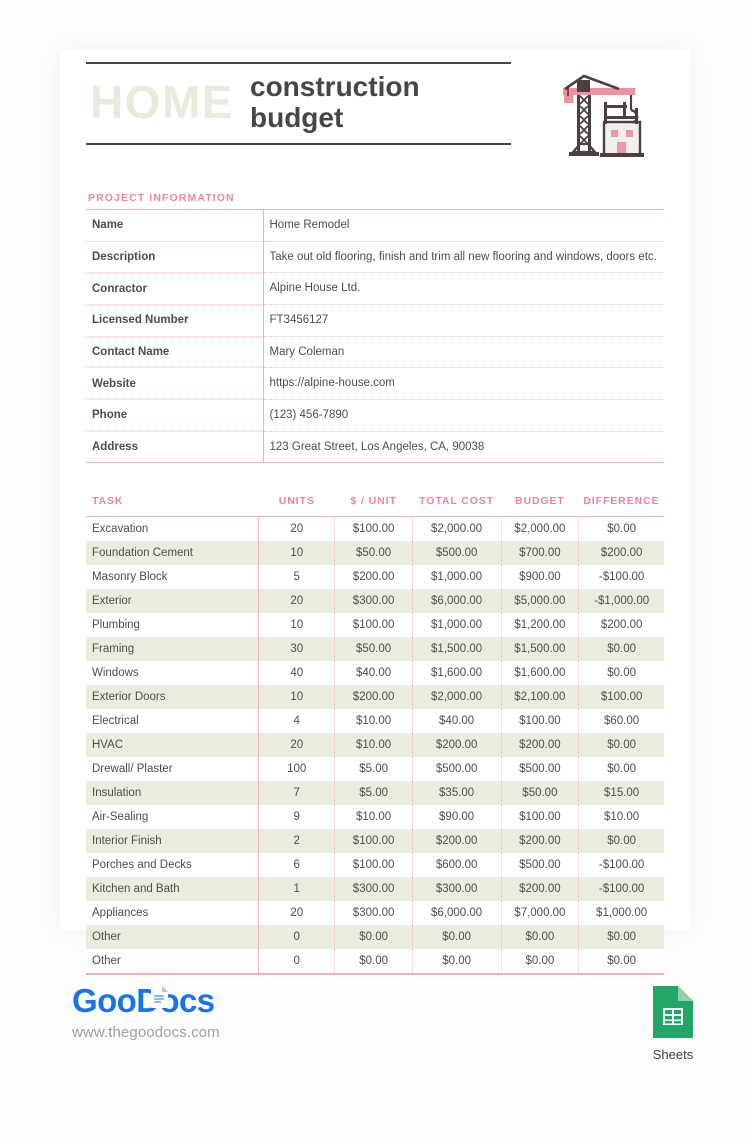  What do you see at coordinates (172, 672) in the screenshot?
I see `cell-task: Windows` at bounding box center [172, 672].